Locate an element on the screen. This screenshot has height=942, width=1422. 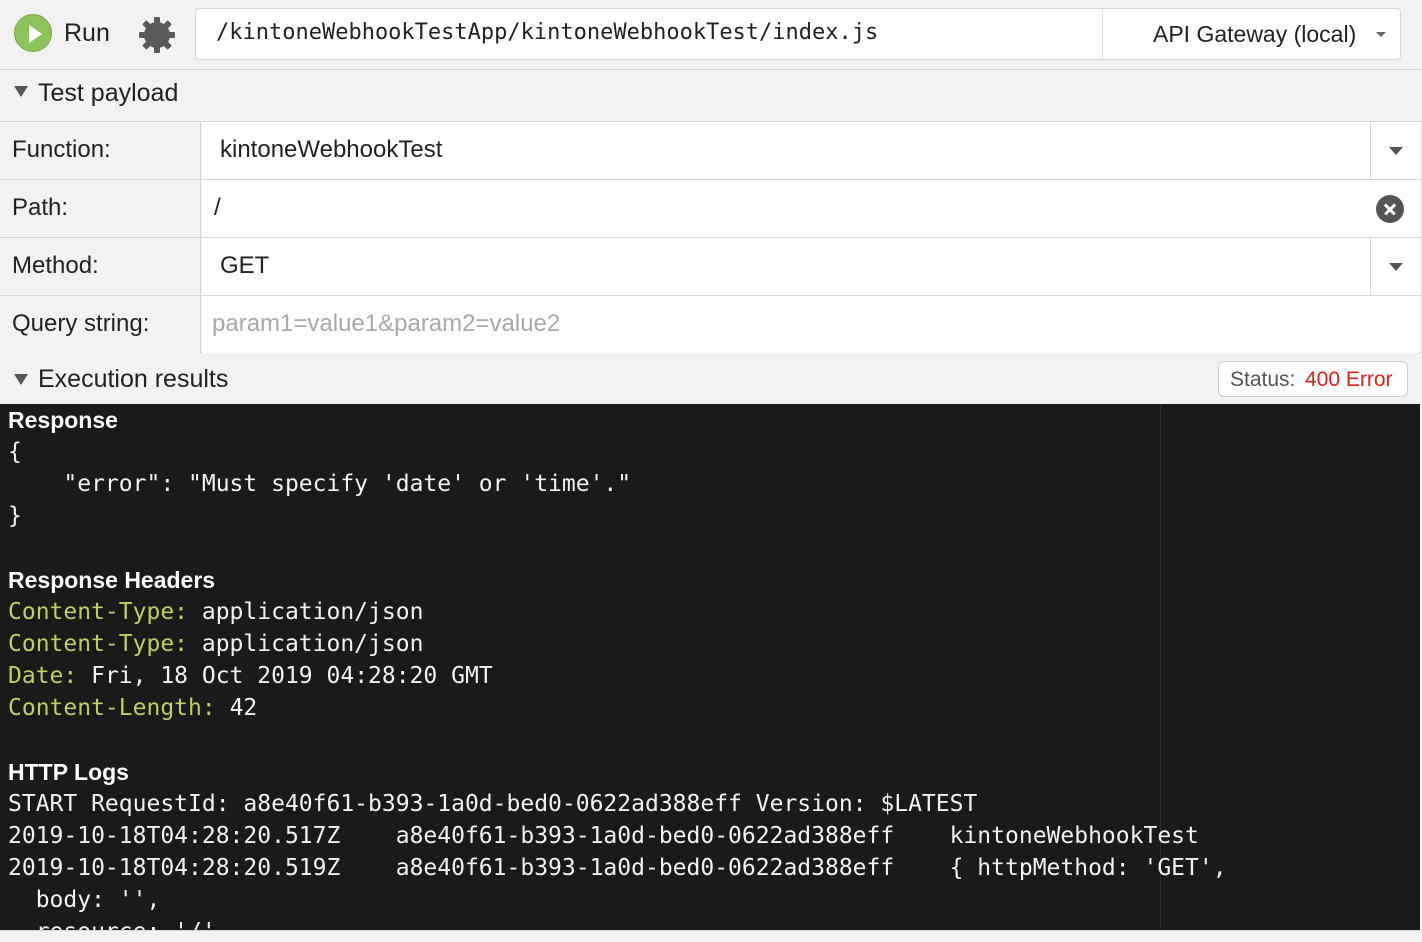
path-row: Path: / is located at coordinates (711, 208).